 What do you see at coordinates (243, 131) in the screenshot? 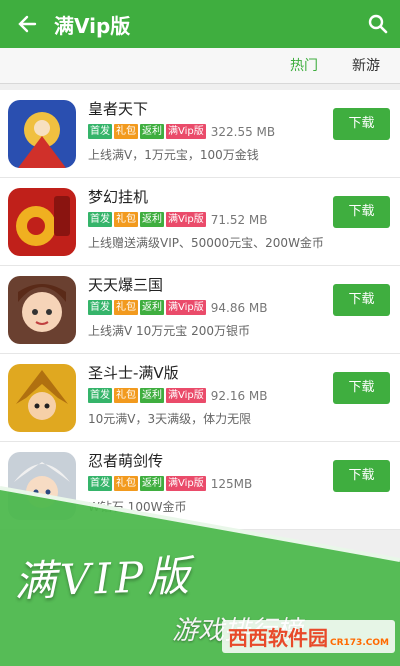
I see `file-size: 322.55 MB` at bounding box center [243, 131].